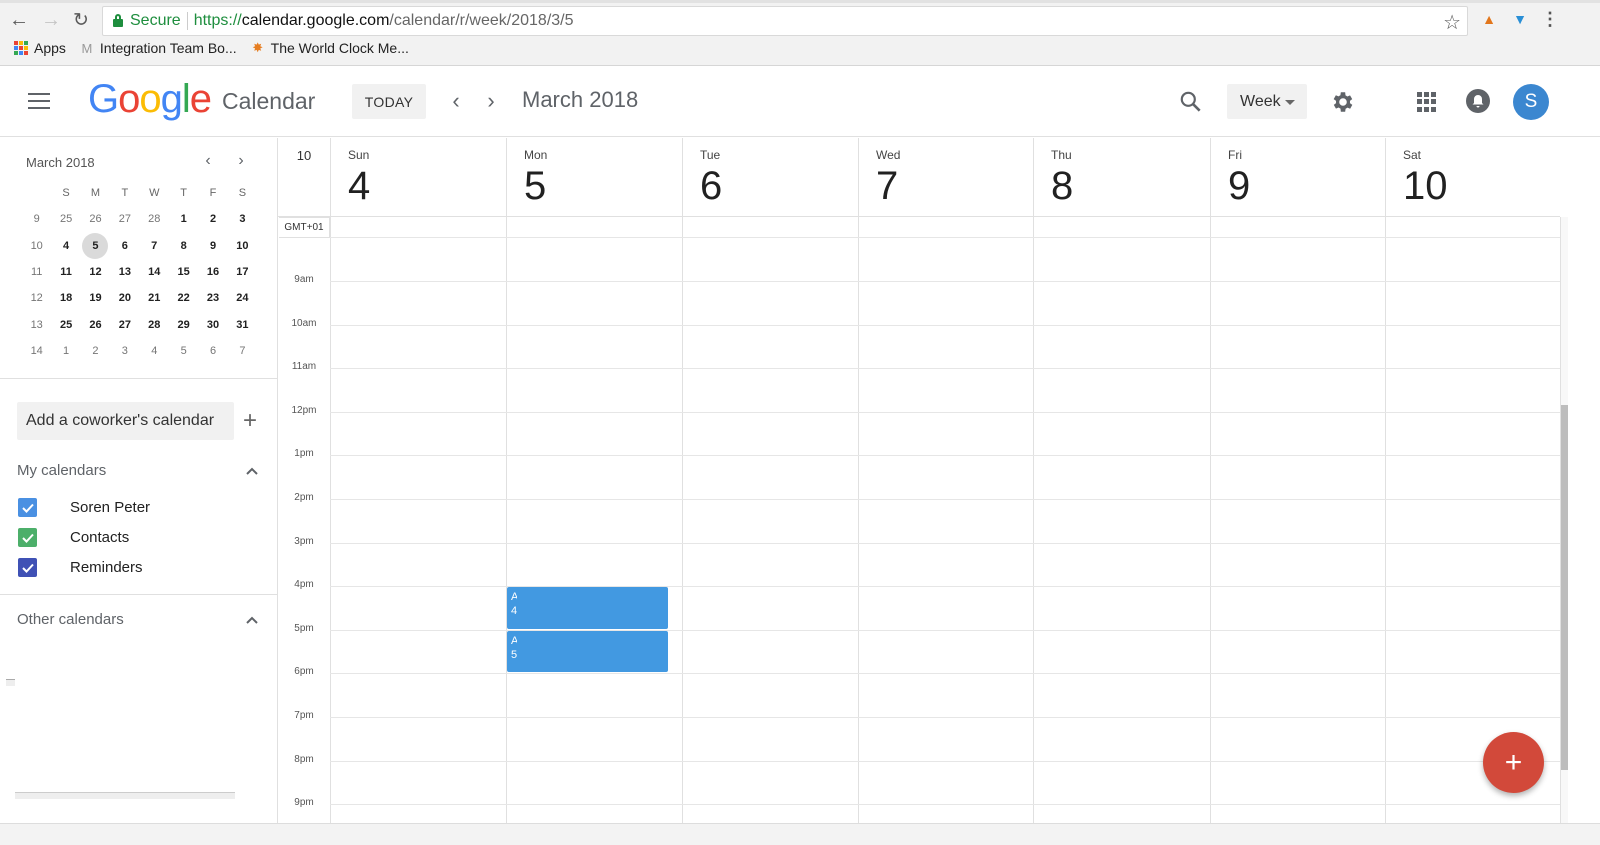 The image size is (1600, 845). I want to click on settings-gear-icon, so click(1343, 102).